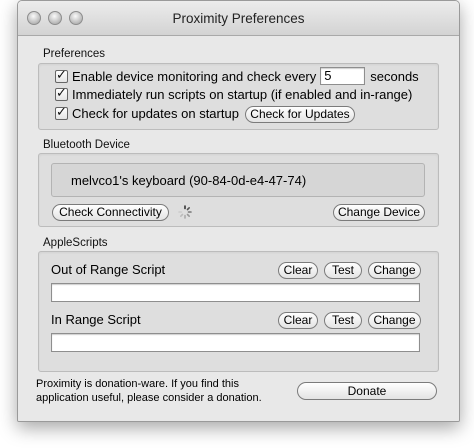  Describe the element at coordinates (189, 180) in the screenshot. I see `device-name: melvco1's keyboard (90-84-0d-e4-47-74)` at that location.